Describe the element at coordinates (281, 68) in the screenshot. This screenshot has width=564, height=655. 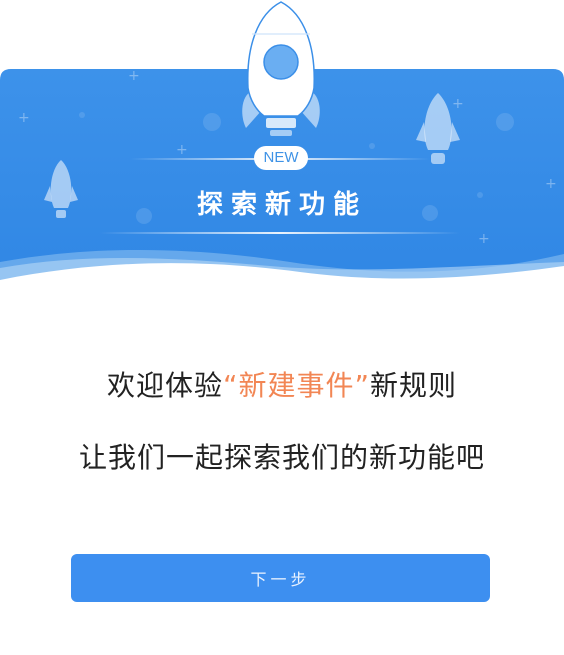
I see `rocket-icon` at that location.